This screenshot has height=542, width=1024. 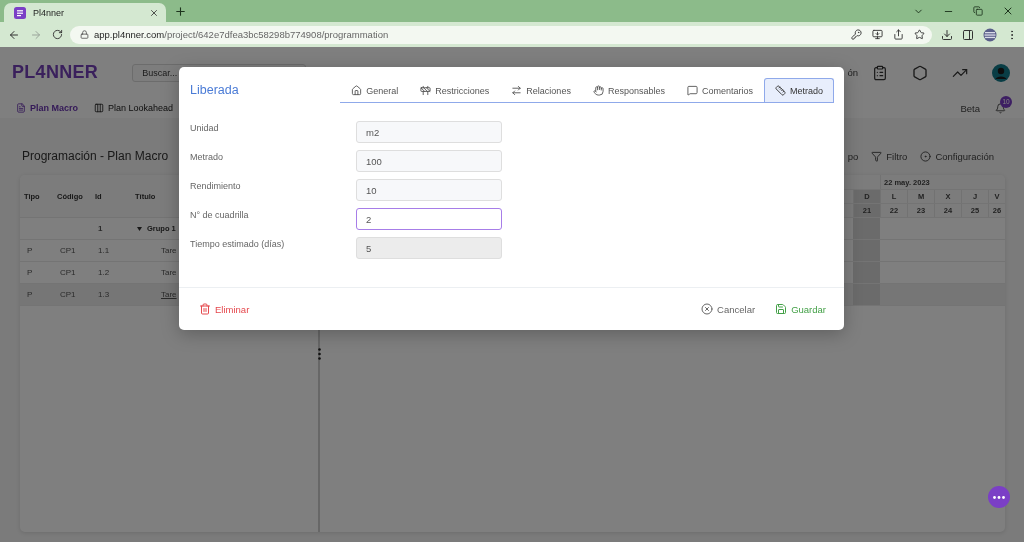 What do you see at coordinates (104, 272) in the screenshot?
I see `table-cell-text: 1.2` at bounding box center [104, 272].